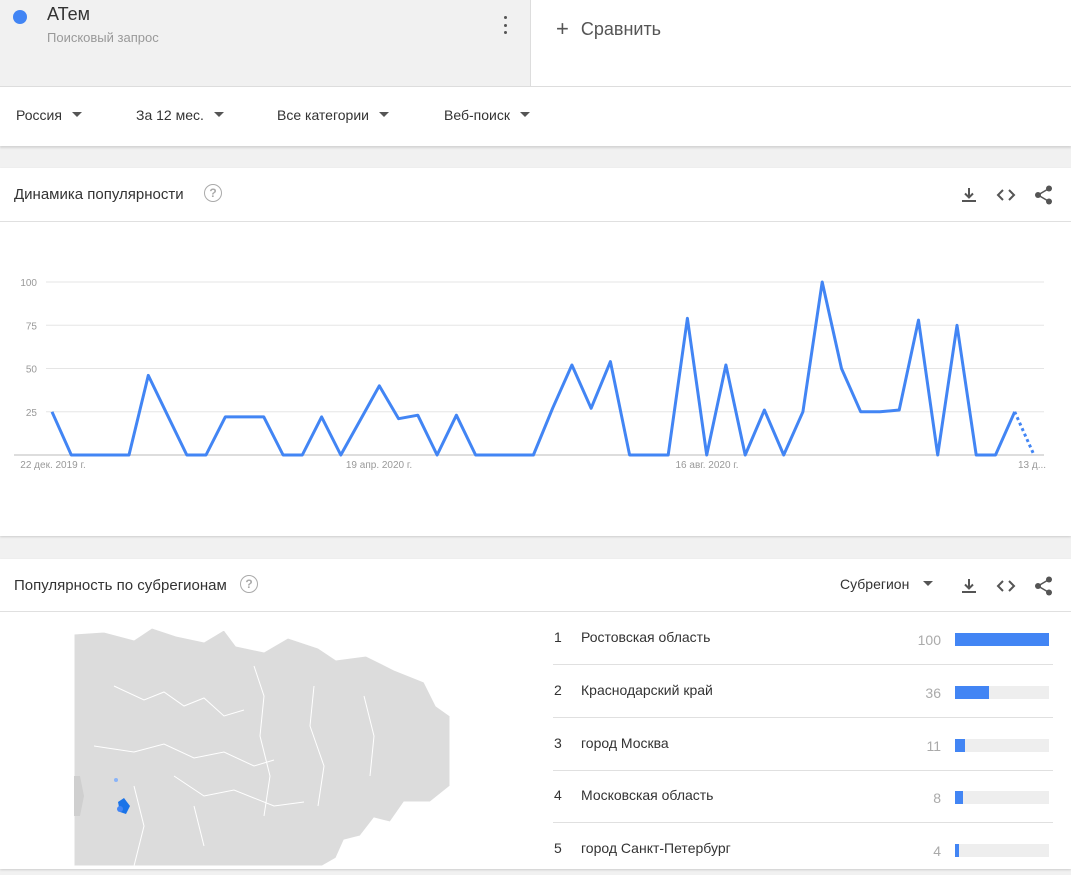 The image size is (1071, 875). Describe the element at coordinates (656, 848) in the screenshot. I see `region-name: город Санкт-Петербург` at that location.